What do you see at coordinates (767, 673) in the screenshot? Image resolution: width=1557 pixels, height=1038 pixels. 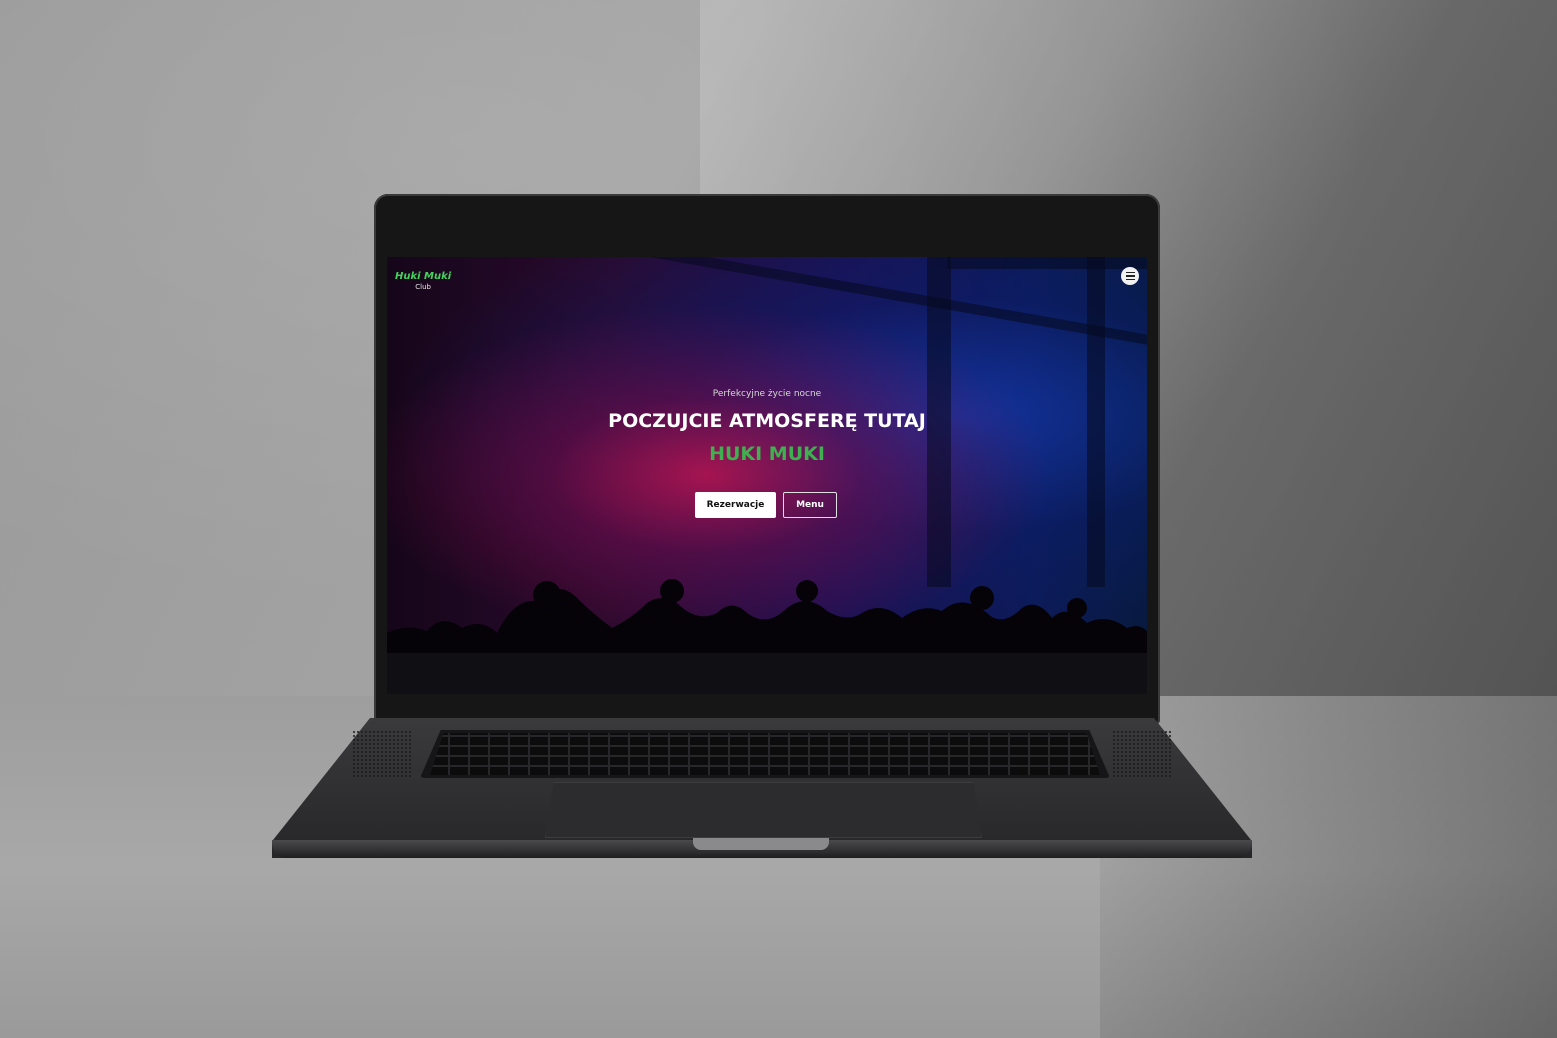 I see `screen-bottom-band` at bounding box center [767, 673].